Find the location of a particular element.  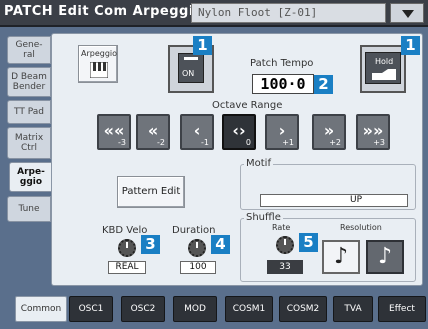

eighth-note-icon: ♪ is located at coordinates (385, 256).